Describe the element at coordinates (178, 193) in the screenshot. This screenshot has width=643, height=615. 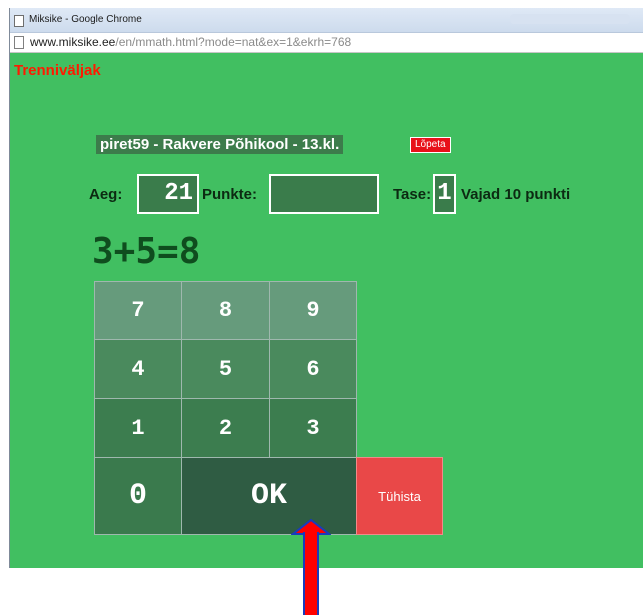
I see `time-value: 21` at that location.